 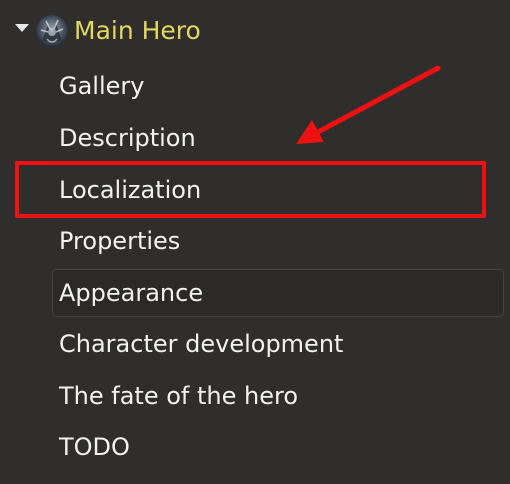 I want to click on nav-item-gallery: Gallery, so click(x=278, y=86).